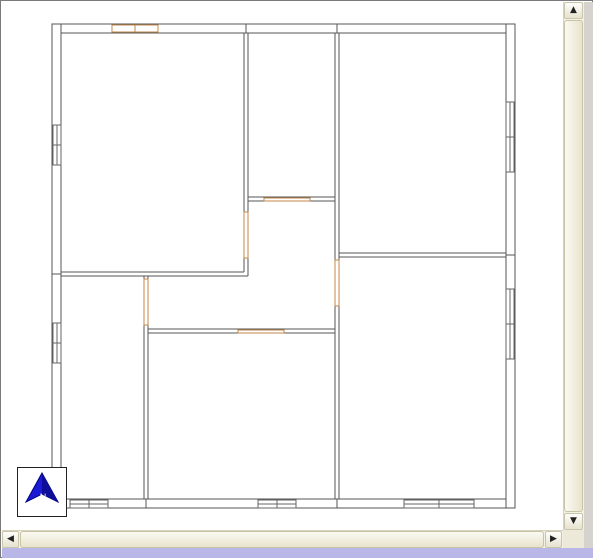  What do you see at coordinates (43, 497) in the screenshot?
I see `north-label: N` at bounding box center [43, 497].